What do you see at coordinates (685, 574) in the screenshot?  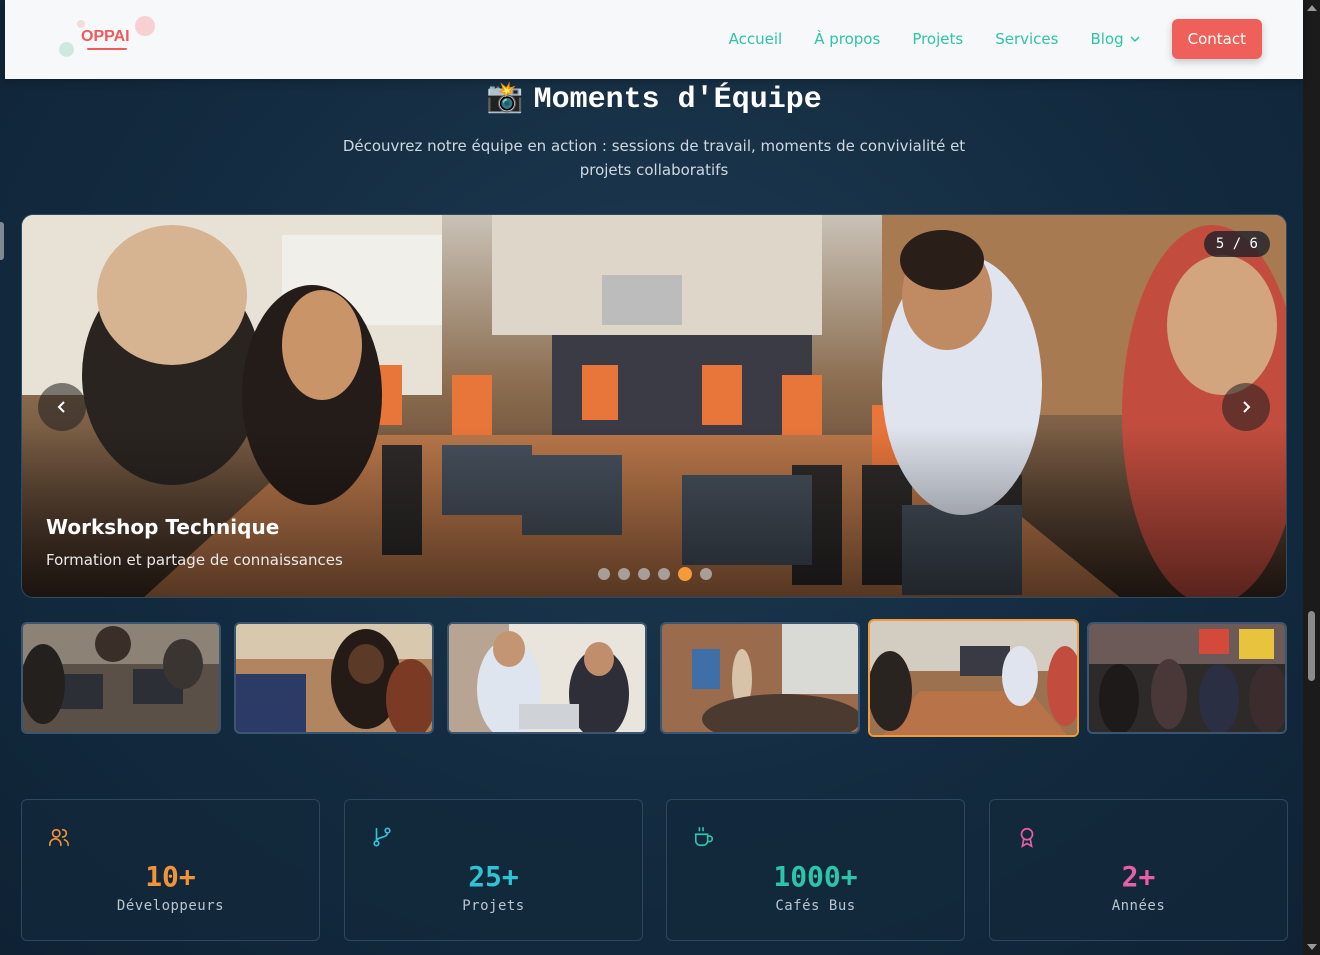 I see `slide-dot-active` at bounding box center [685, 574].